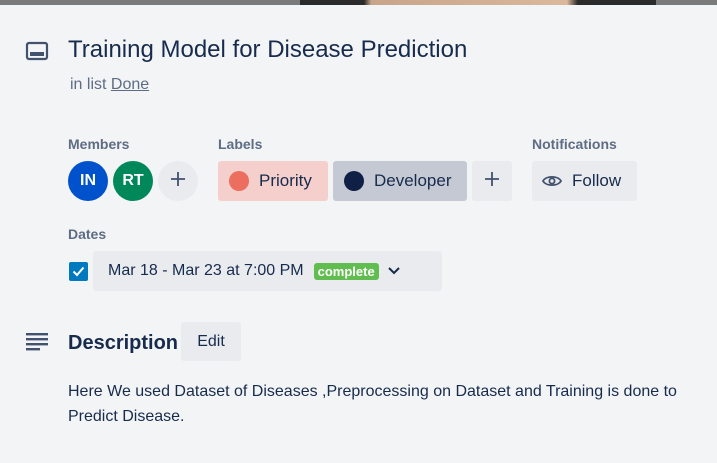  Describe the element at coordinates (87, 234) in the screenshot. I see `dates-label: Dates` at that location.